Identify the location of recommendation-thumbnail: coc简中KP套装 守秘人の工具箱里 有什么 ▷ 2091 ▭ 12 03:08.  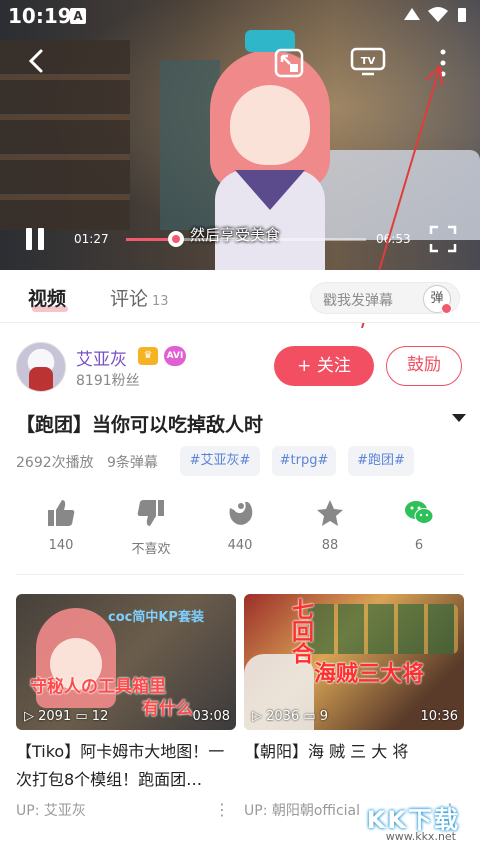
(126, 662).